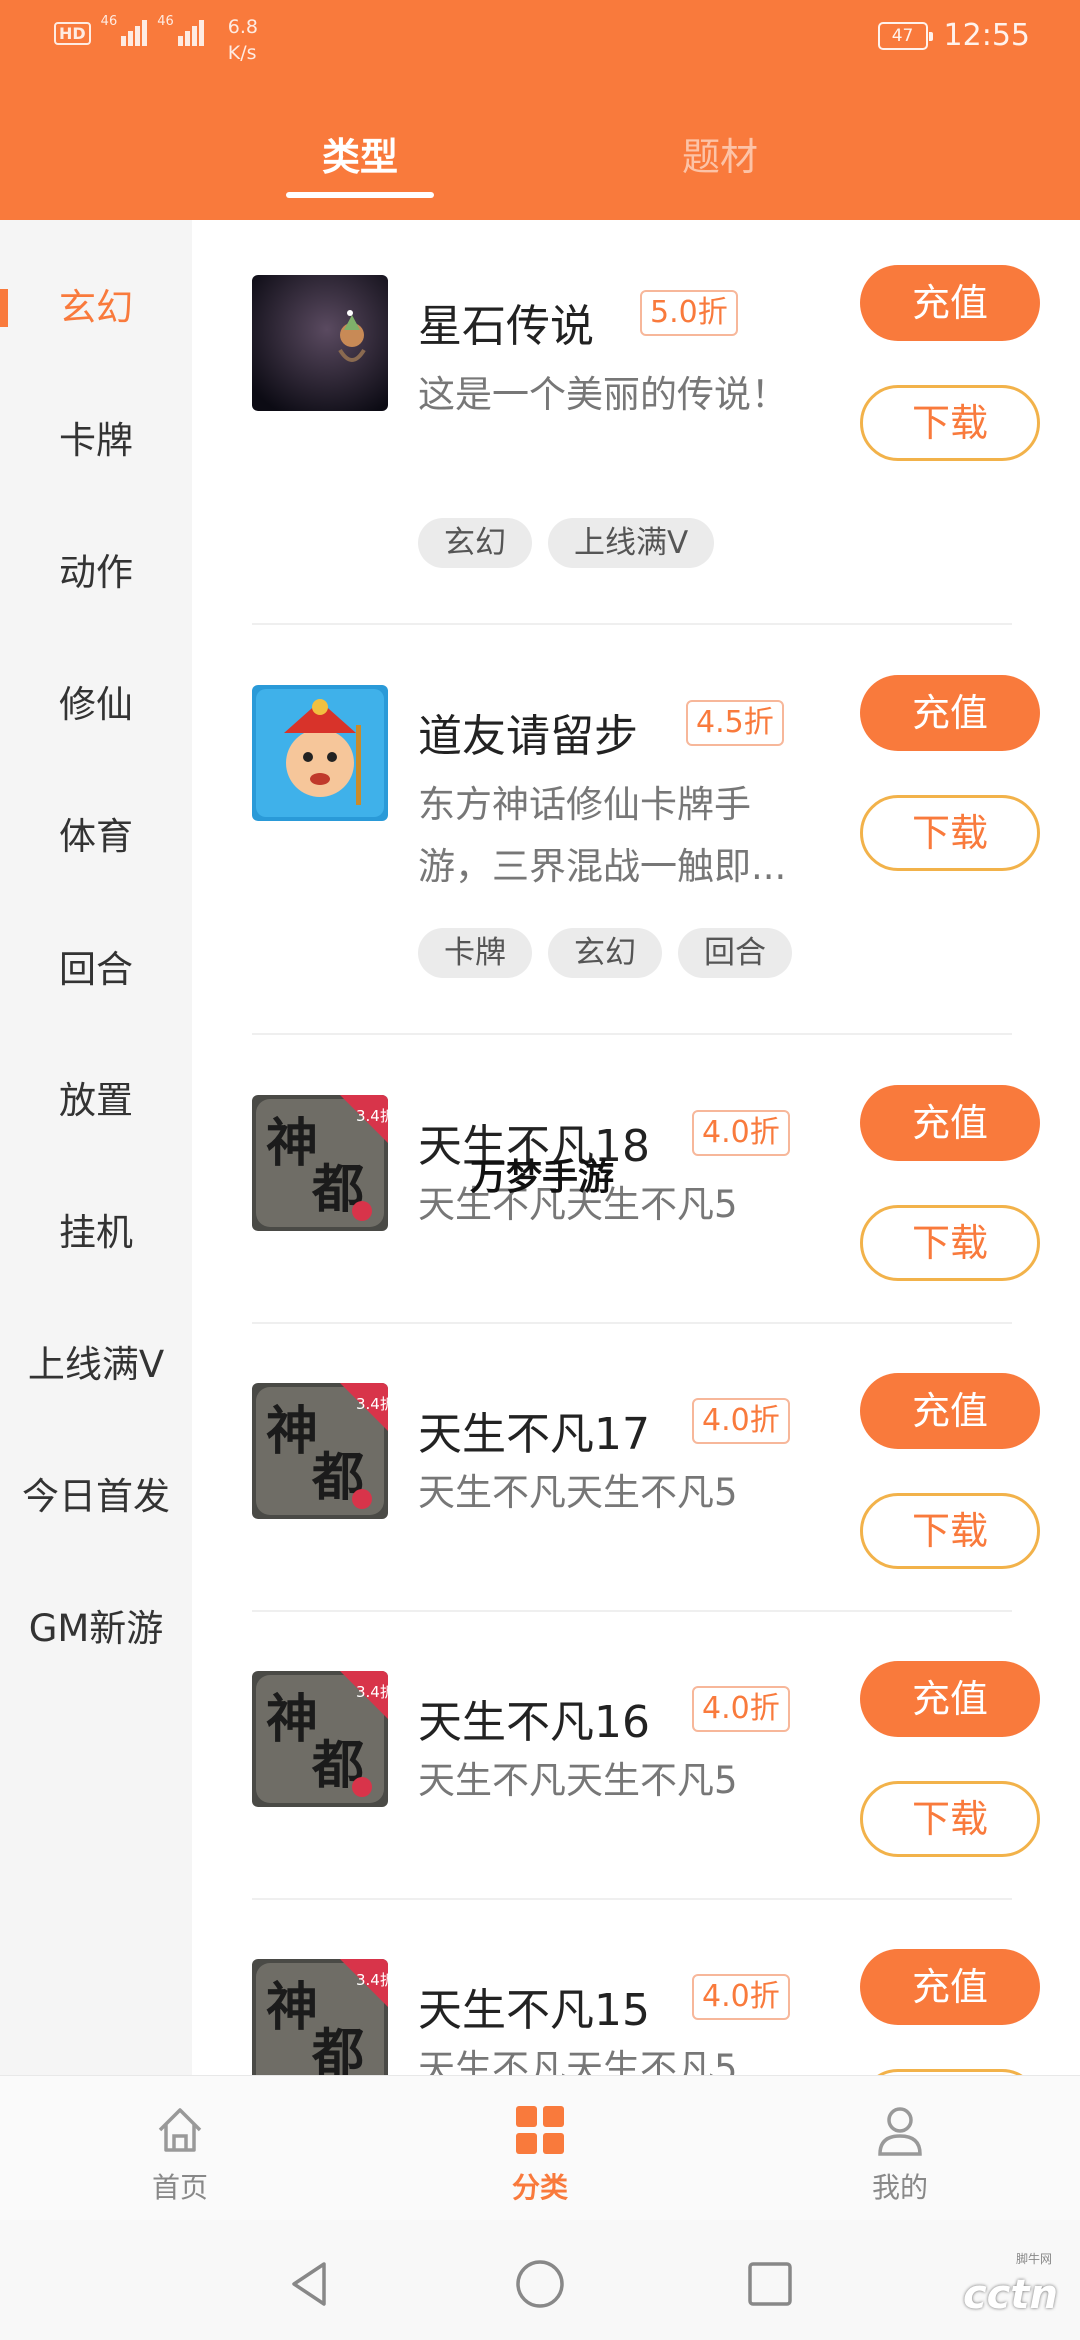 The height and width of the screenshot is (2340, 1080). What do you see at coordinates (735, 723) in the screenshot?
I see `discount-badge: 4.5折` at bounding box center [735, 723].